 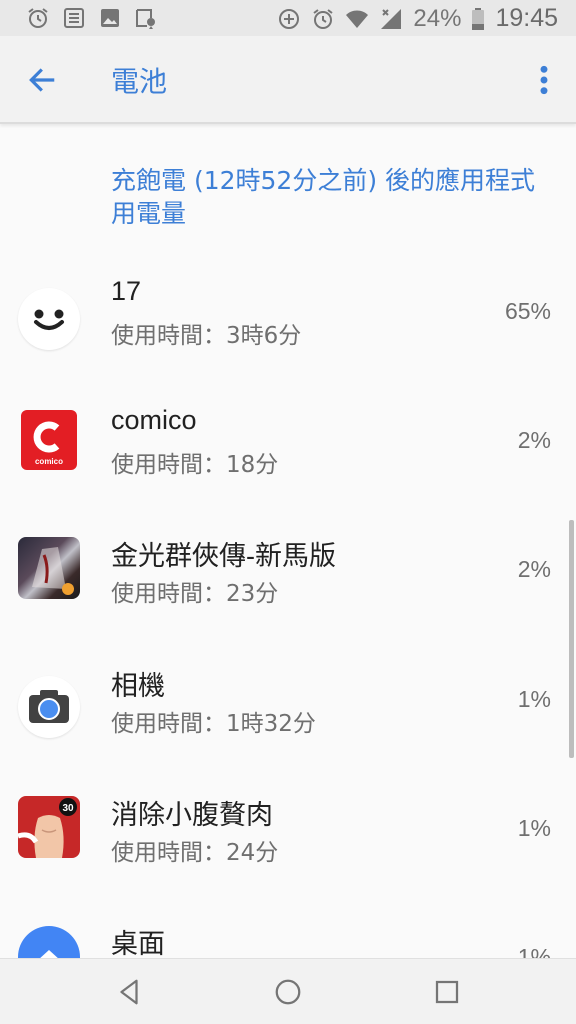 I want to click on list-item-app-17: 17 使用時間：3時6分 65%, so click(x=288, y=340).